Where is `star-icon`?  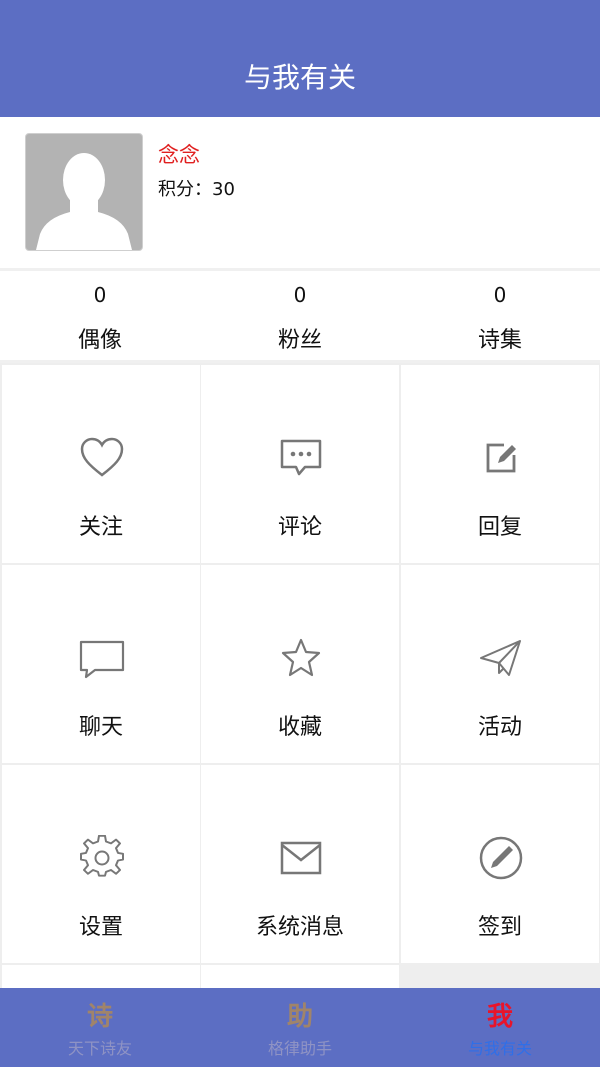
star-icon is located at coordinates (301, 657).